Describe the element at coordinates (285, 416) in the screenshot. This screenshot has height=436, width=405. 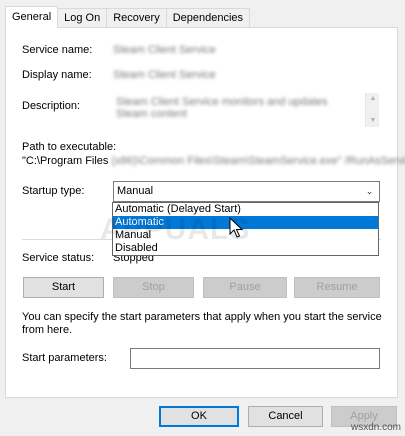
I see `cancel-button: Cancel` at that location.